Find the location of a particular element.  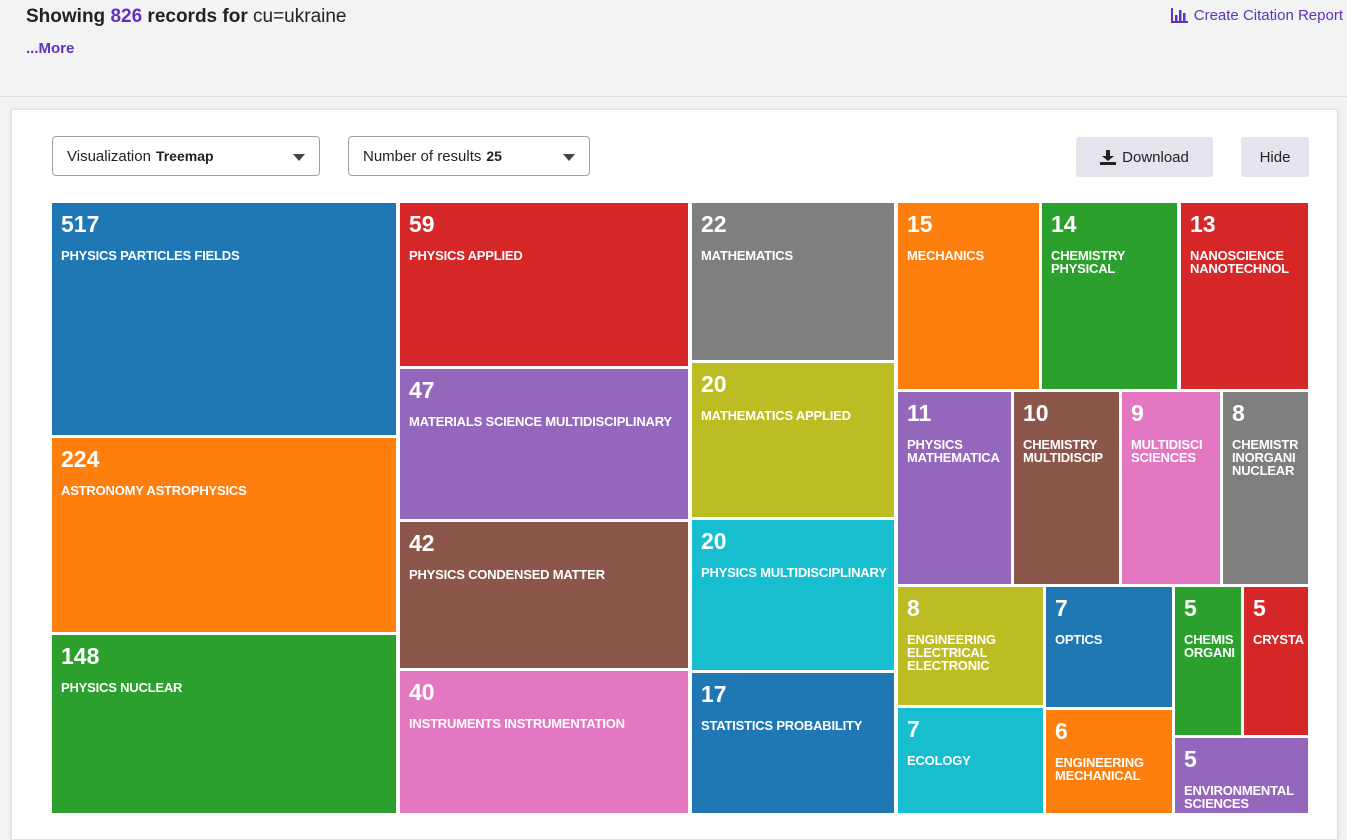

treemap-cell-value: 148 is located at coordinates (80, 656).